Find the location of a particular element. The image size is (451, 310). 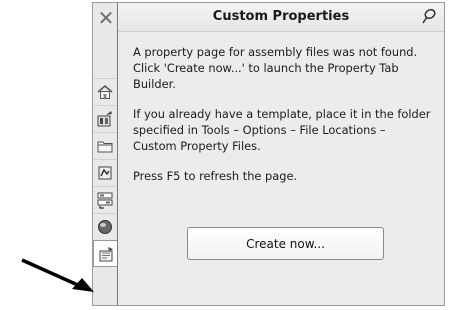

pin-icon is located at coordinates (429, 16).